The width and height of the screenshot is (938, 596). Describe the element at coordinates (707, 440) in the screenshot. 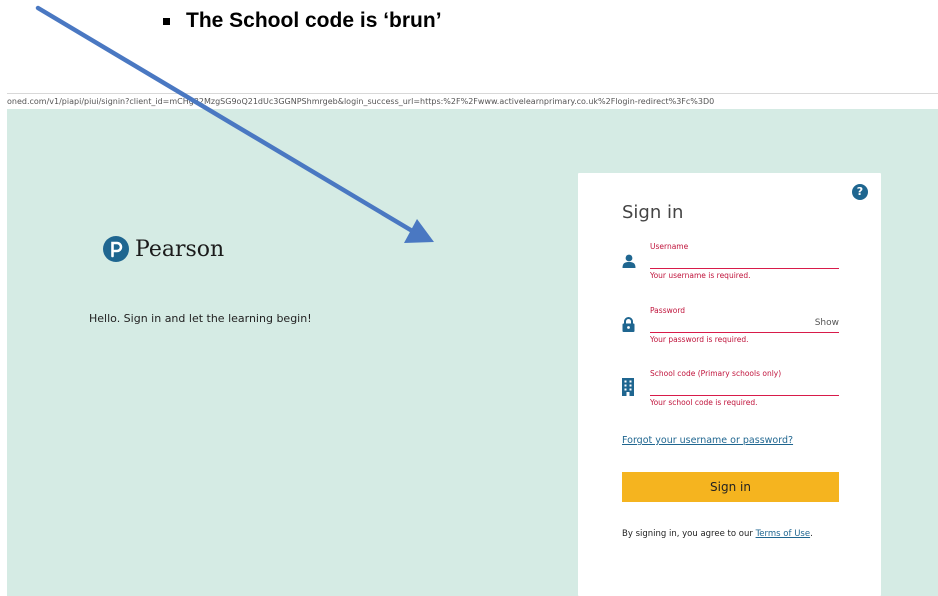

I see `forgot-credentials-link: Forgot your username or password?` at that location.